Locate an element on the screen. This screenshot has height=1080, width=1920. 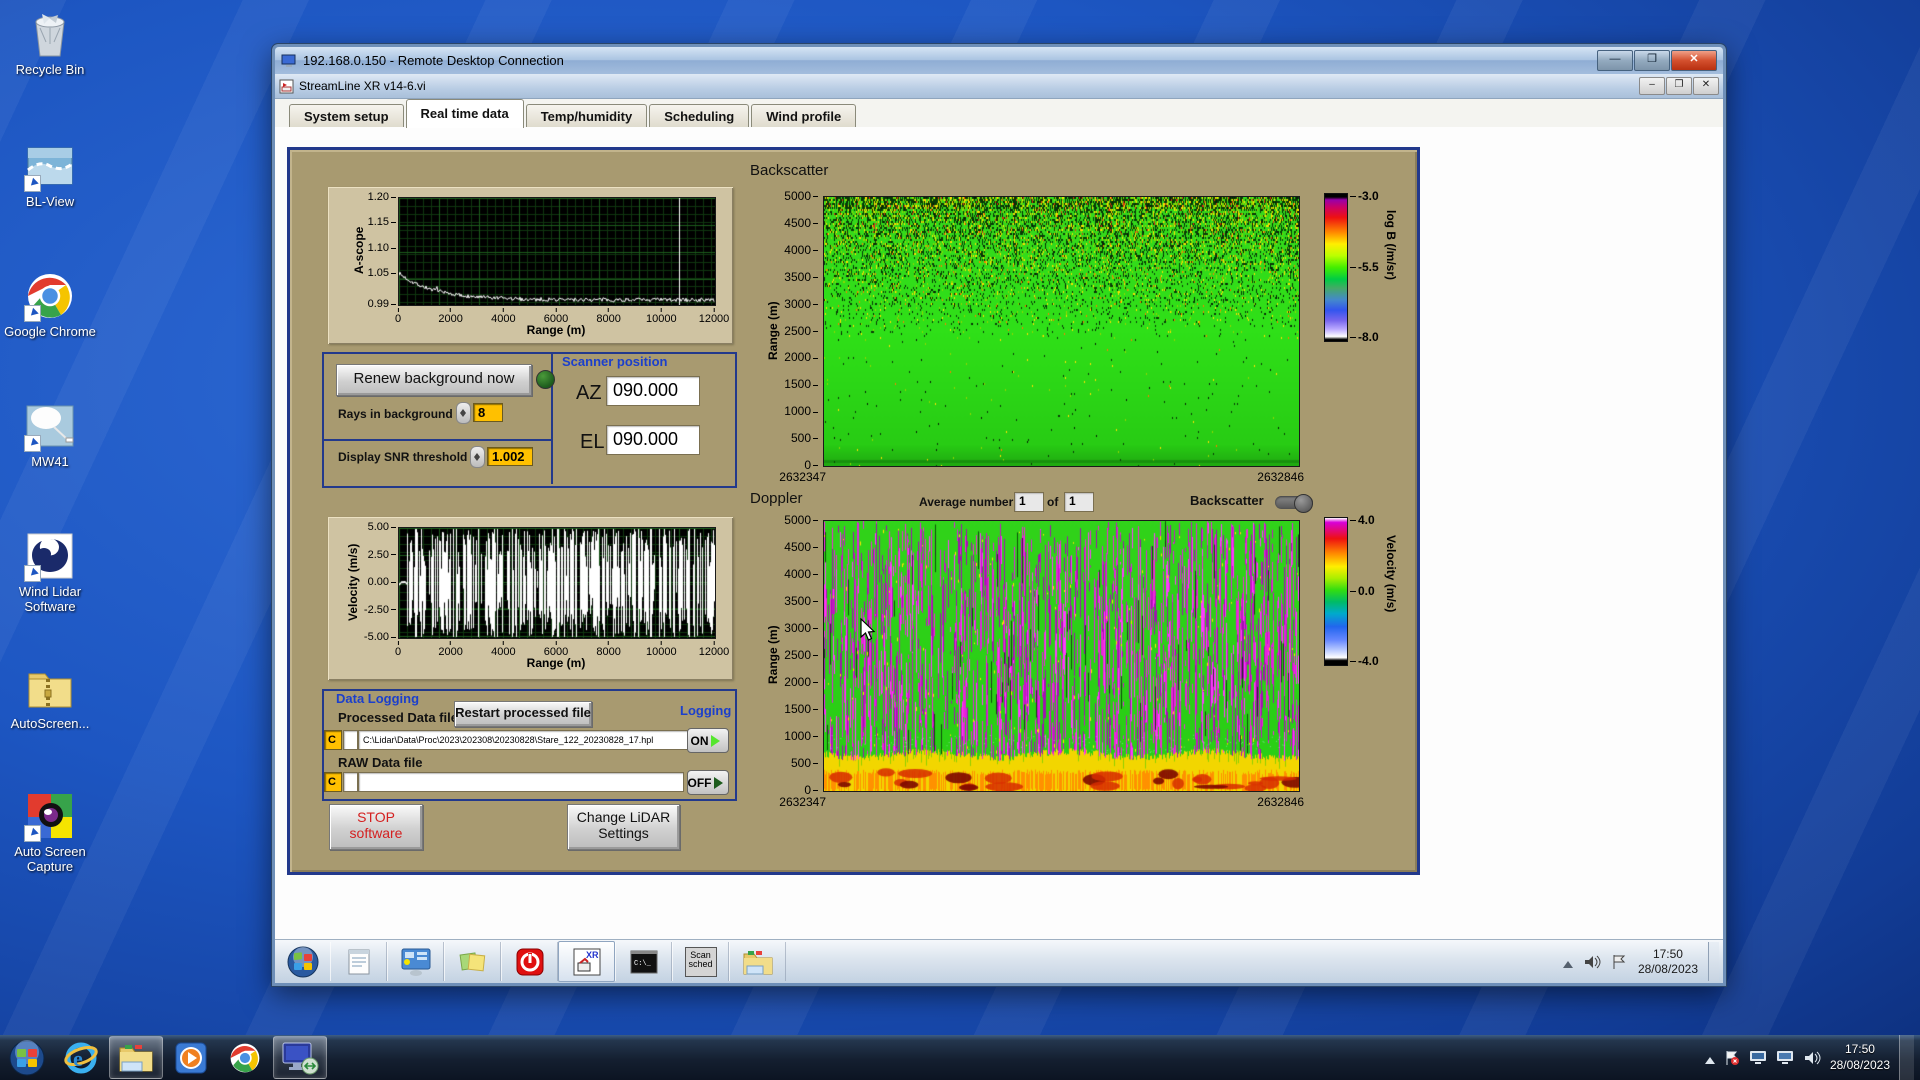
rdp-minimize-button: — is located at coordinates (1615, 60).